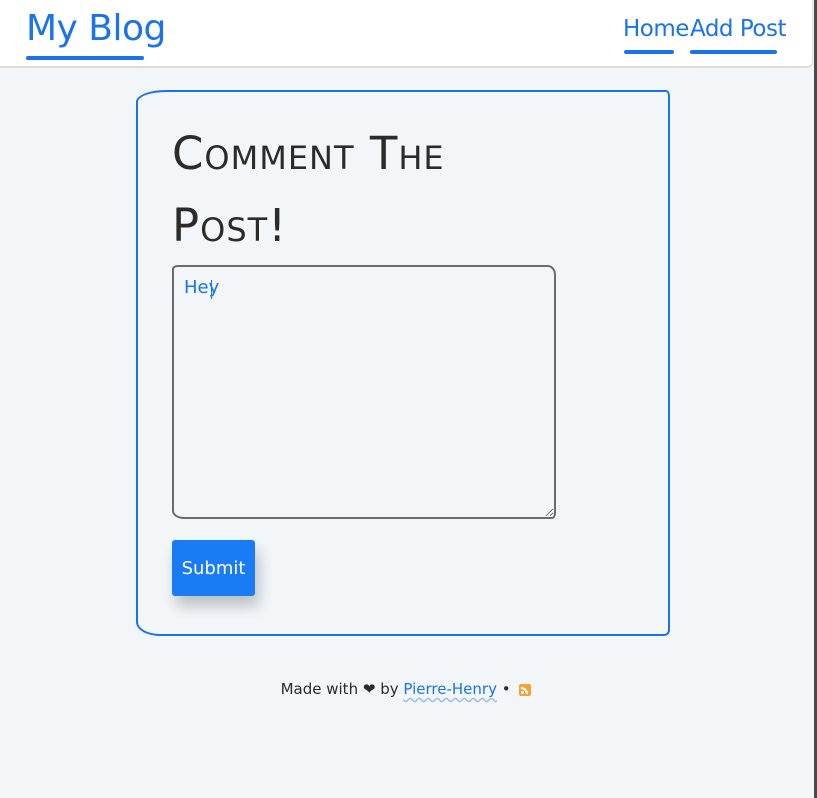 The width and height of the screenshot is (817, 798). What do you see at coordinates (406, 34) in the screenshot?
I see `navbar: My Blog Home Add Post` at bounding box center [406, 34].